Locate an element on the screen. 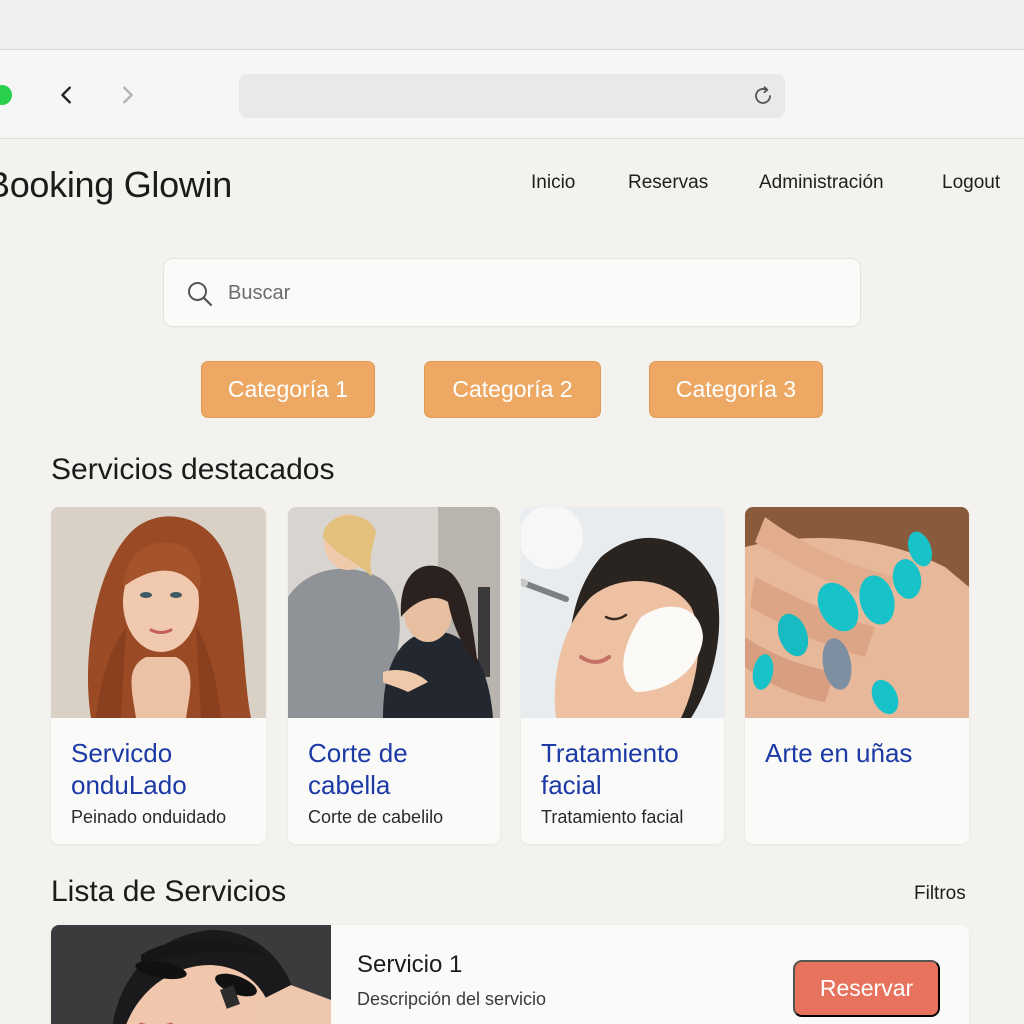 The image size is (1024, 1024). turquoise-nails-photo is located at coordinates (857, 612).